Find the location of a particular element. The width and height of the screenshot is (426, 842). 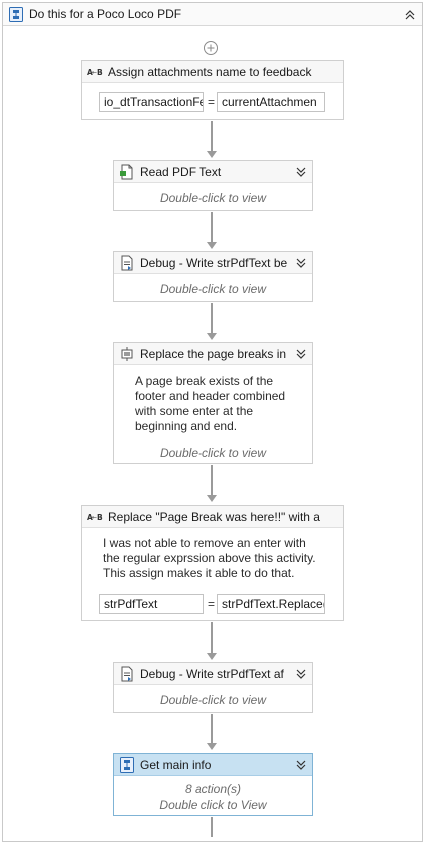

activity-title: Get main info is located at coordinates (176, 765).